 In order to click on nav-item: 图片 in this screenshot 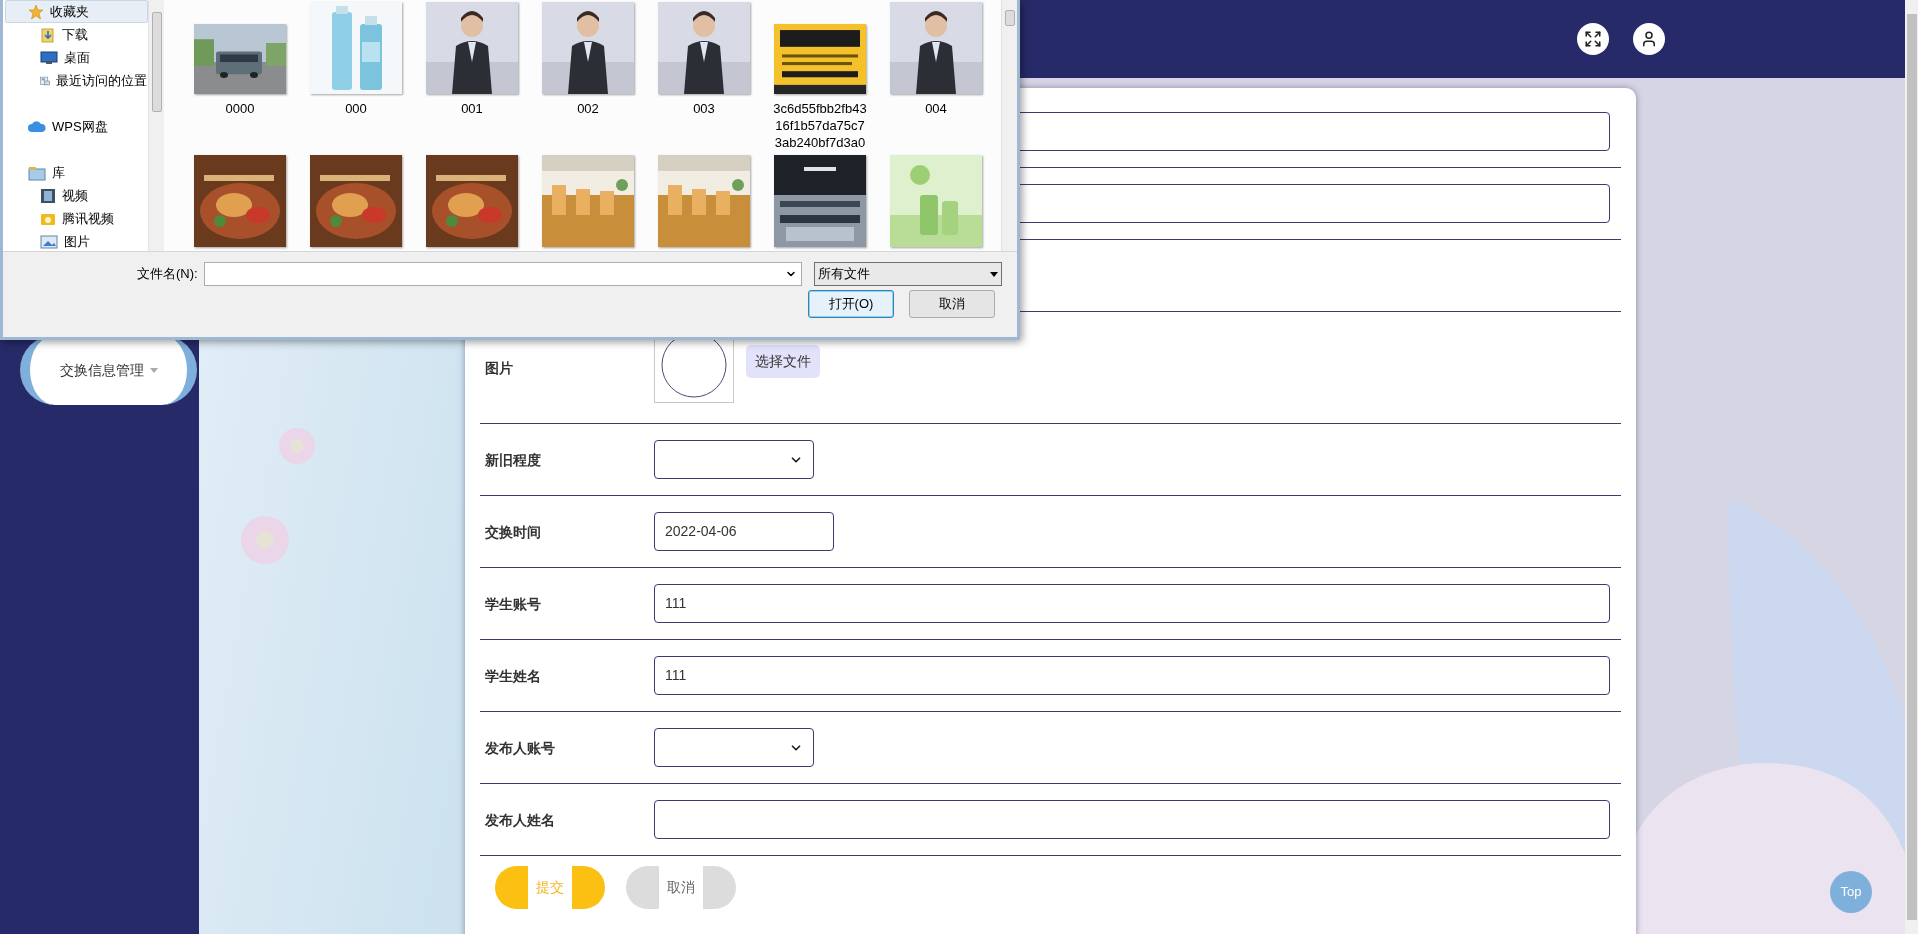, I will do `click(76, 240)`.